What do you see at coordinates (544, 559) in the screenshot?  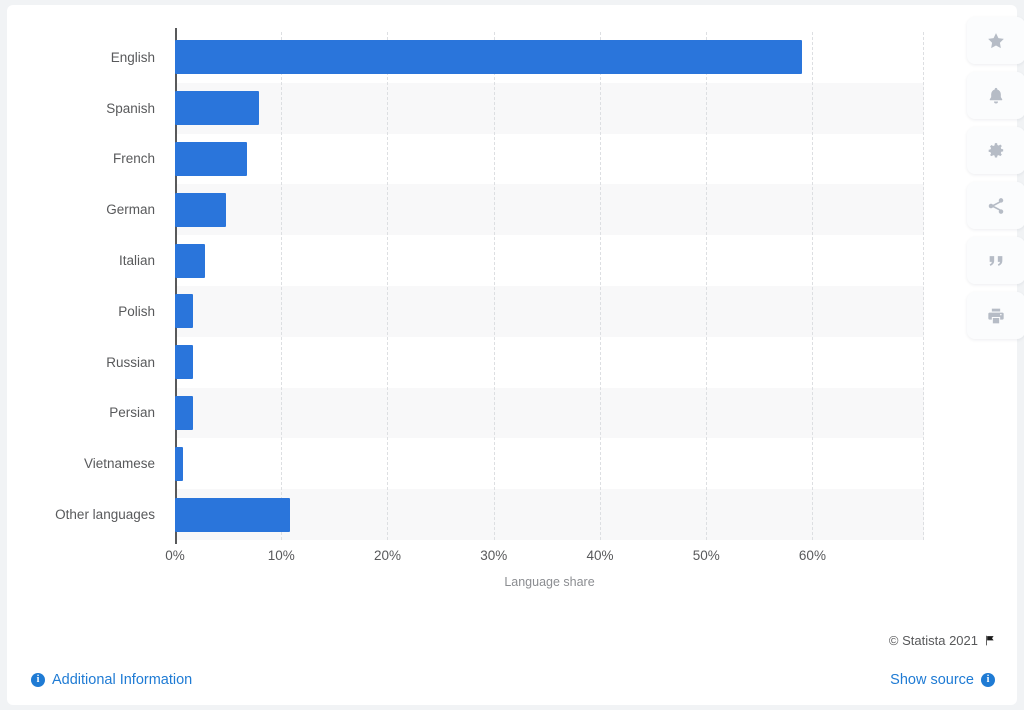 I see `x-axis-ticks: 0% 10% 20% 30% 40% 50% 60%` at bounding box center [544, 559].